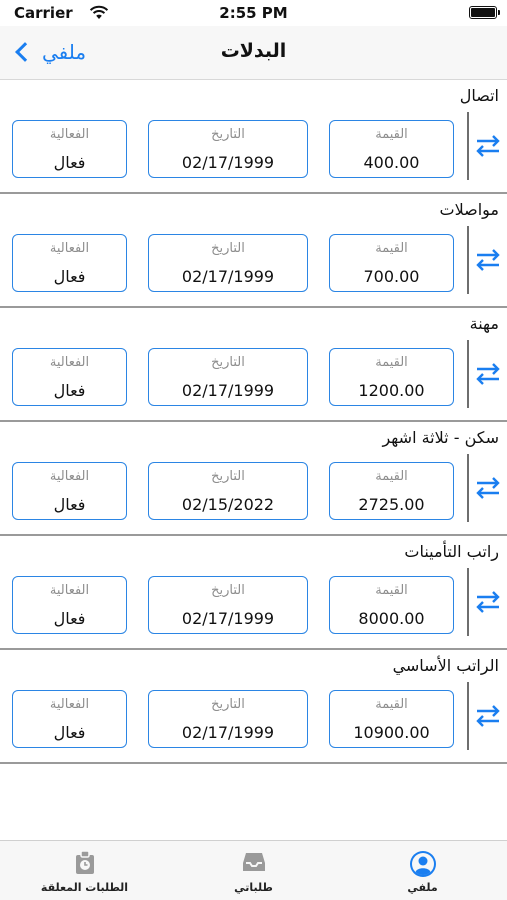  What do you see at coordinates (84, 887) in the screenshot?
I see `tab-label: الطلبات المعلقة` at bounding box center [84, 887].